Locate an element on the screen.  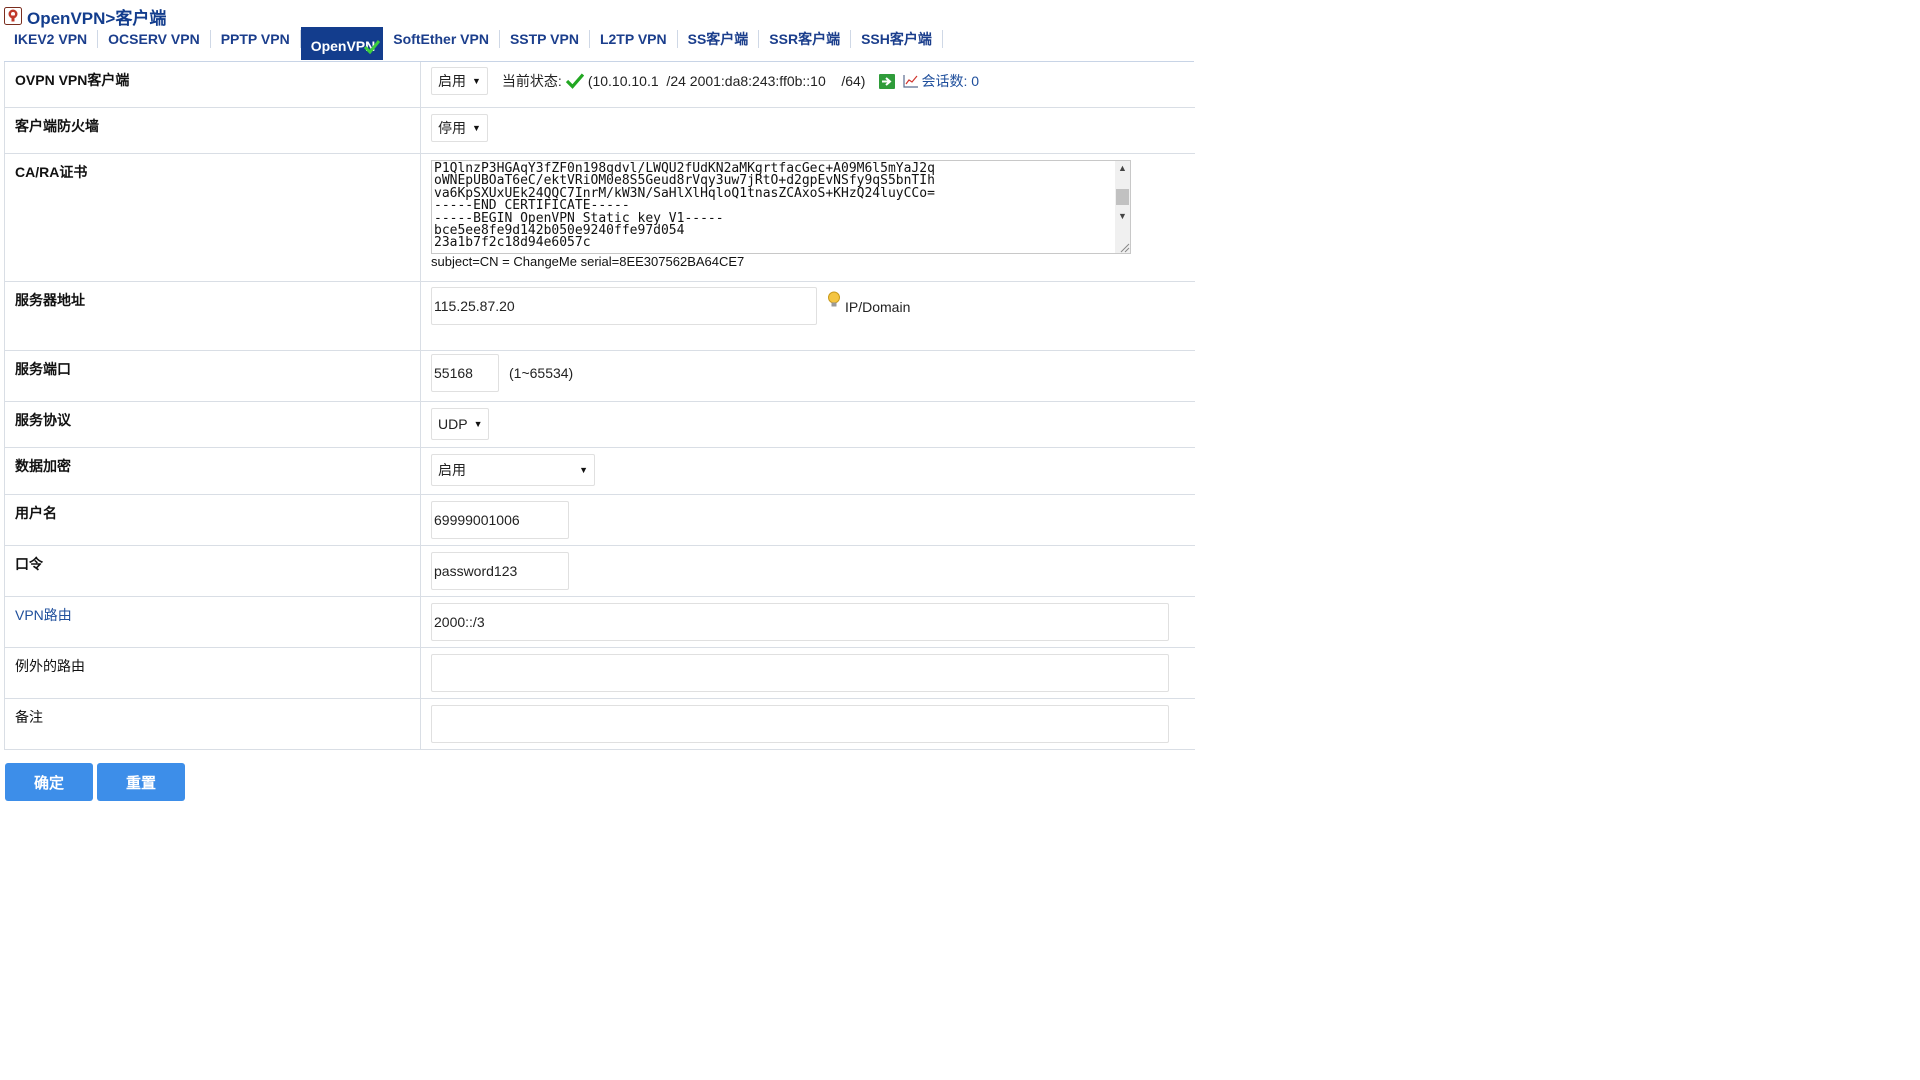
ovpn-client-label: OVPN VPN客户端 is located at coordinates (213, 84).